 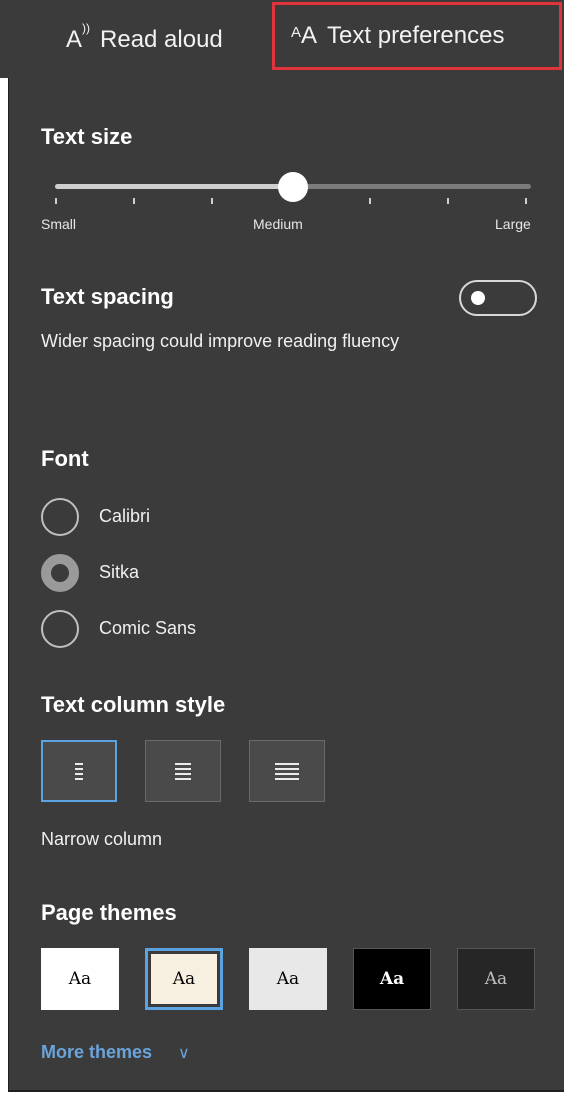 What do you see at coordinates (65, 458) in the screenshot?
I see `font-heading: Font` at bounding box center [65, 458].